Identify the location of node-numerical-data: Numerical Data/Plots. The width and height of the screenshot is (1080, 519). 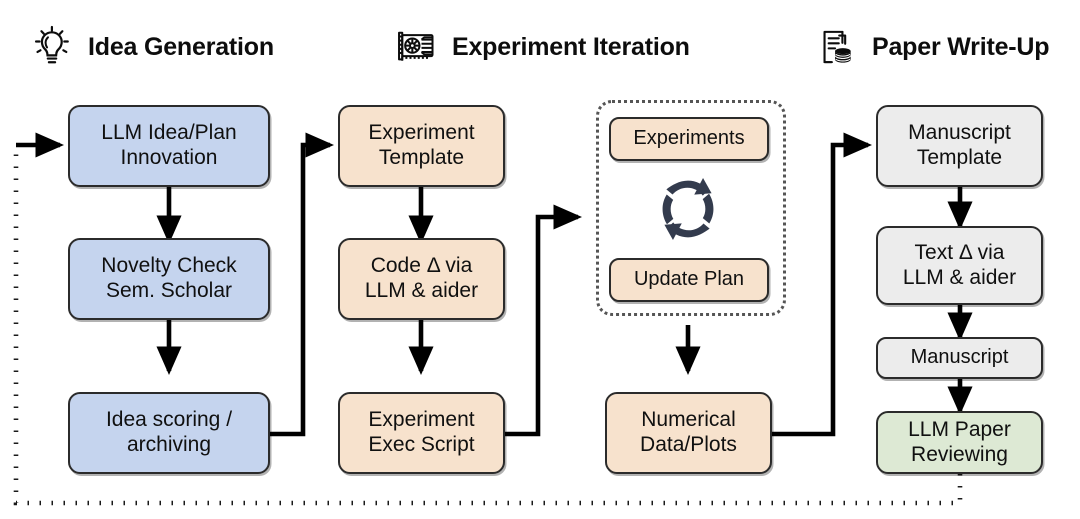
(688, 433).